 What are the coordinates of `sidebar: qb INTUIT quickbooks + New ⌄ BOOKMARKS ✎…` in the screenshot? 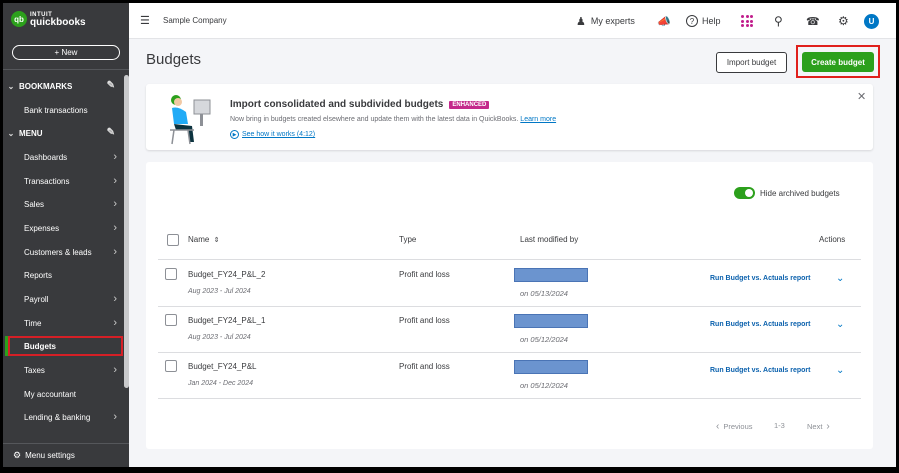 It's located at (66, 235).